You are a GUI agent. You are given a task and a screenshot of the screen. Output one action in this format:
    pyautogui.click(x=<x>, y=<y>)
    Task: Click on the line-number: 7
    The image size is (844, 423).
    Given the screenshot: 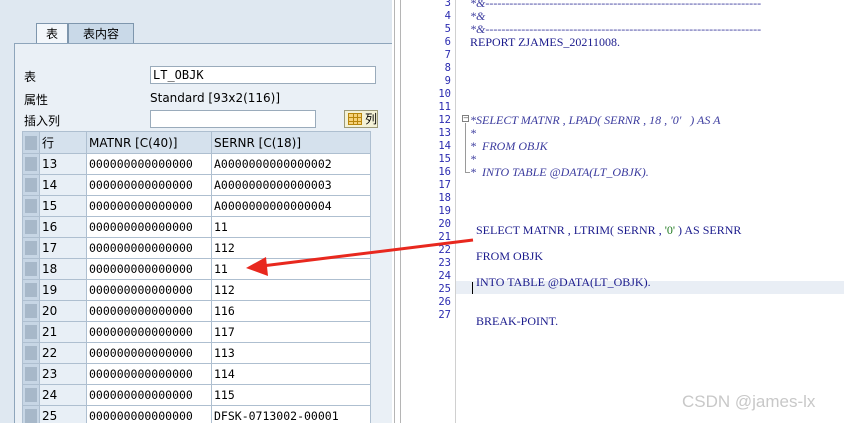 What is the action you would take?
    pyautogui.click(x=447, y=55)
    